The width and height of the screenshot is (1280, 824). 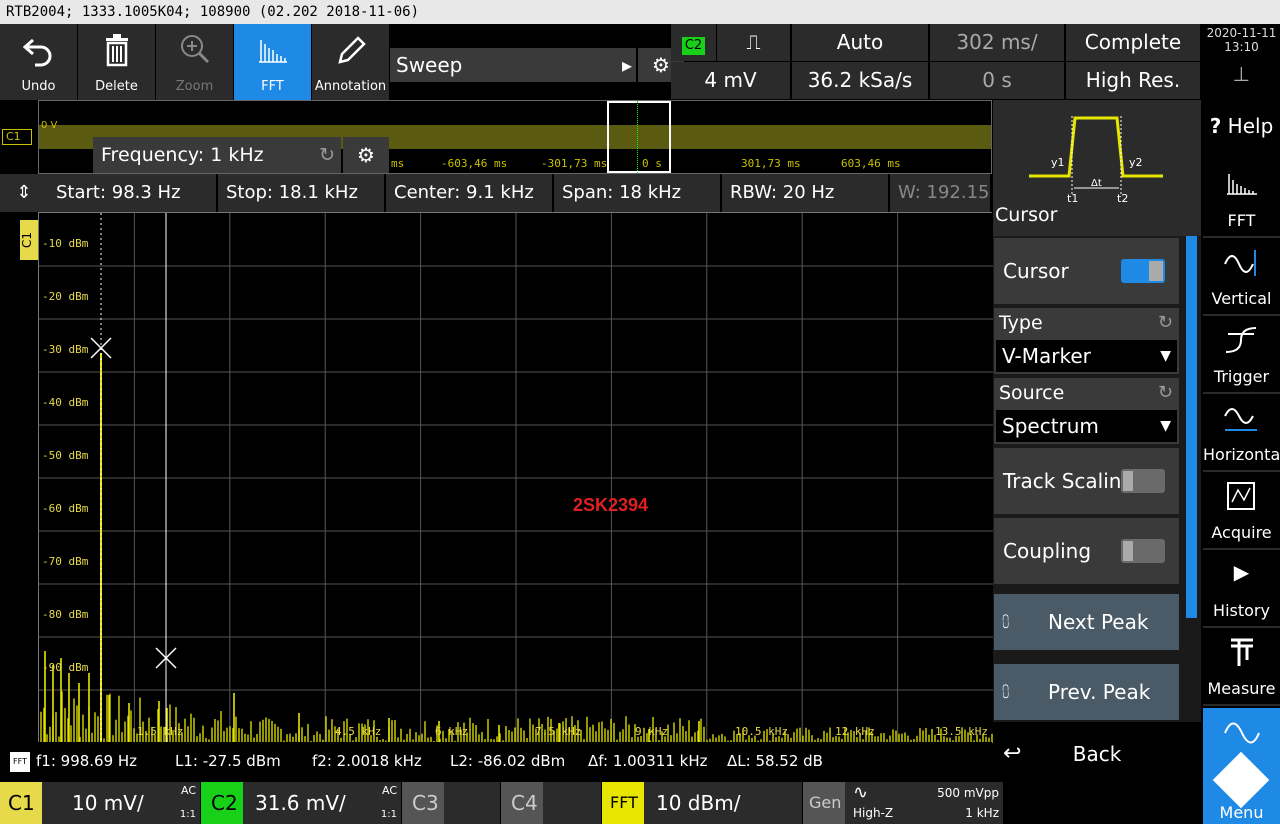 I want to click on y-tick-label: -10 dBm, so click(x=65, y=243).